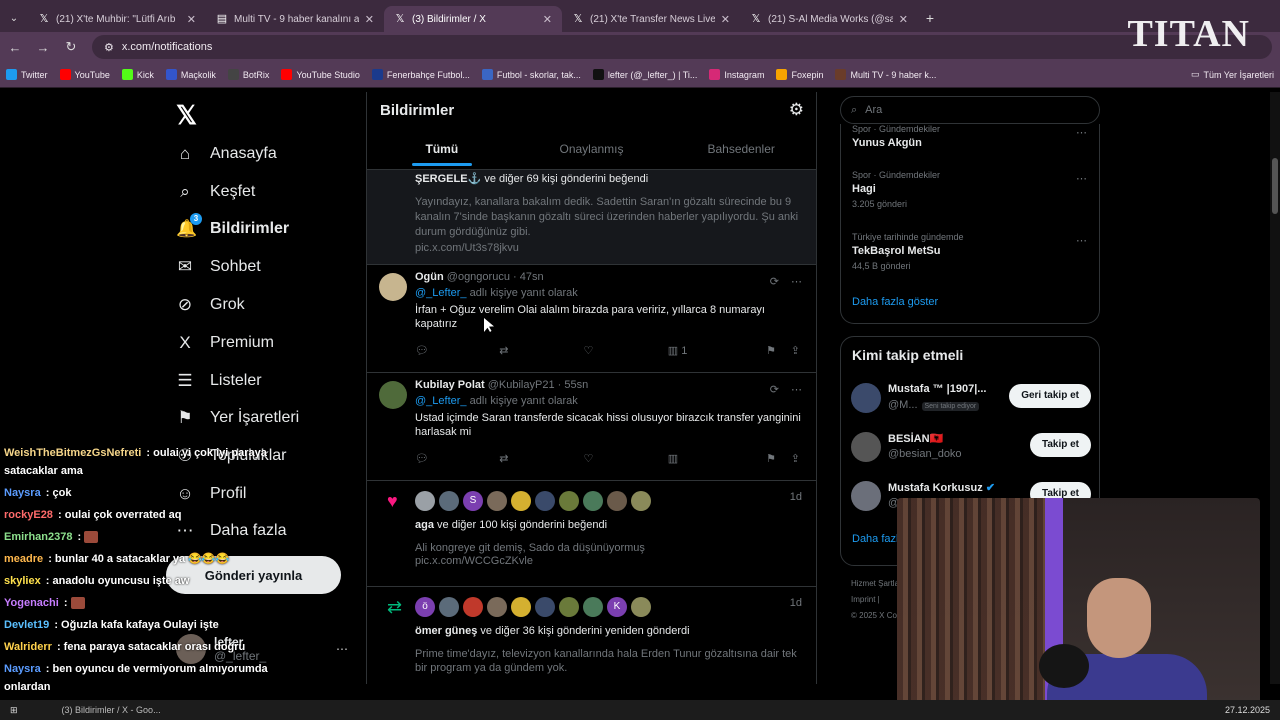 This screenshot has height=720, width=1280. What do you see at coordinates (473, 500) in the screenshot?
I see `avatar: S` at bounding box center [473, 500].